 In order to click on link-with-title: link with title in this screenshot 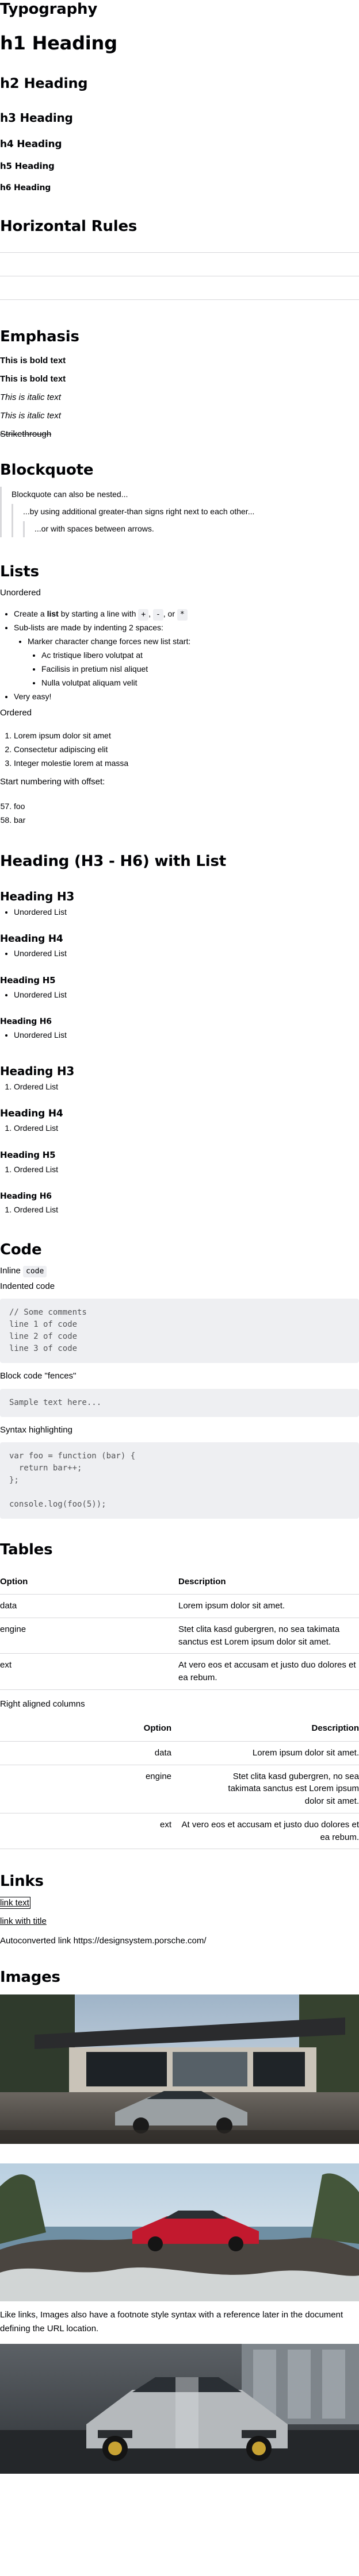, I will do `click(23, 1921)`.